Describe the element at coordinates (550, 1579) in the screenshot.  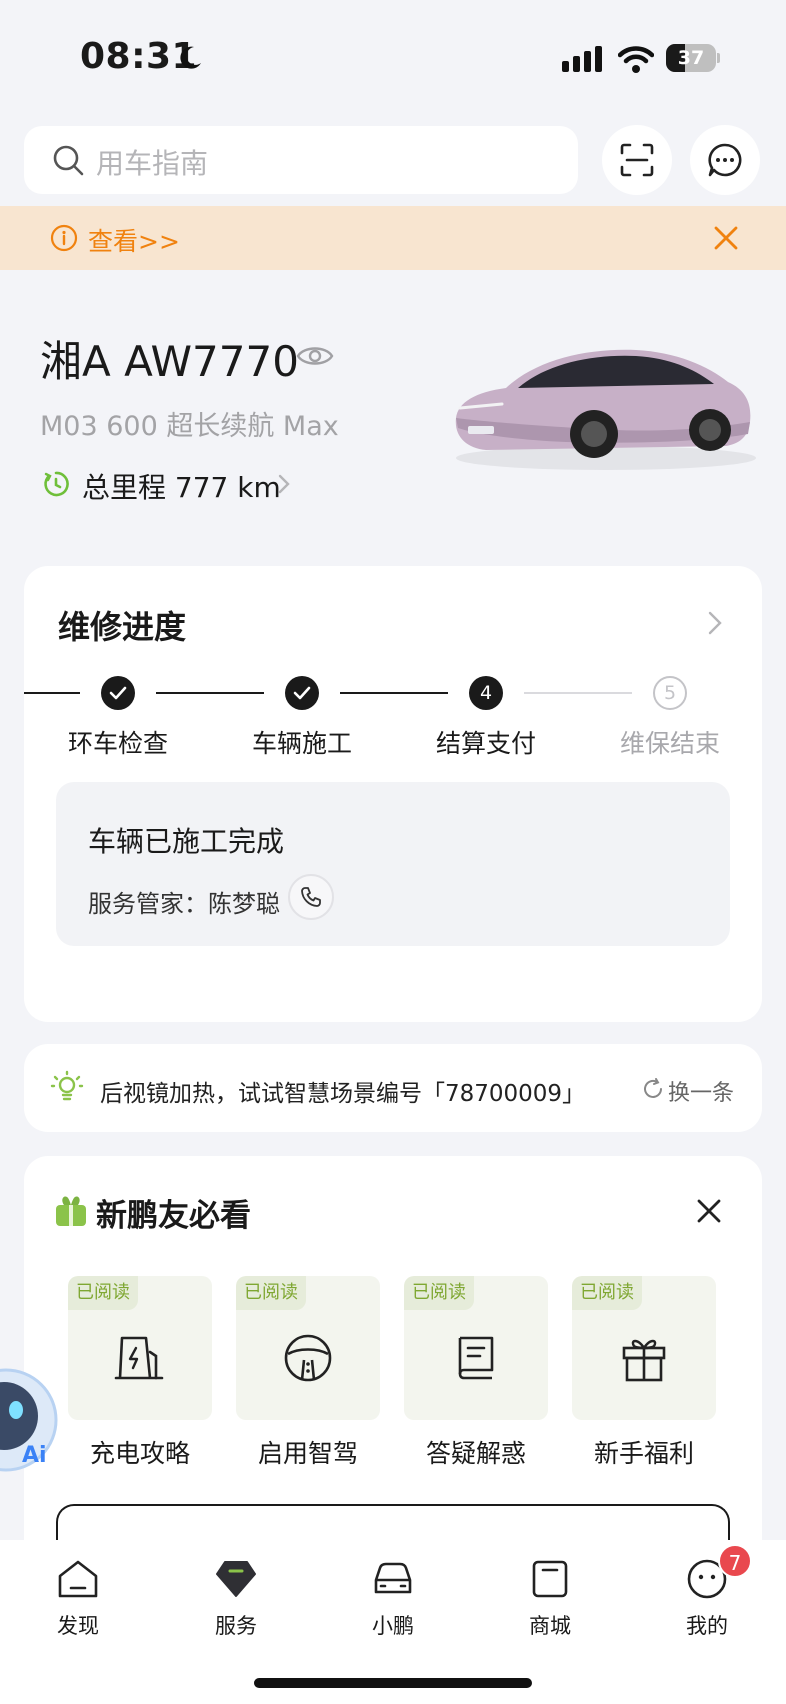
I see `shopping-bag-icon` at that location.